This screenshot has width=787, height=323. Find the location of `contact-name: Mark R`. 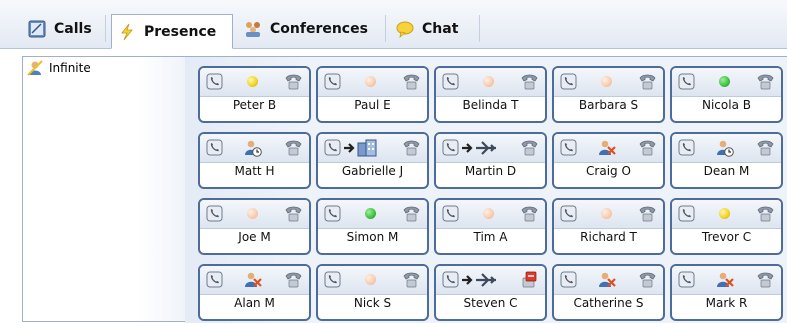

contact-name: Mark R is located at coordinates (726, 303).